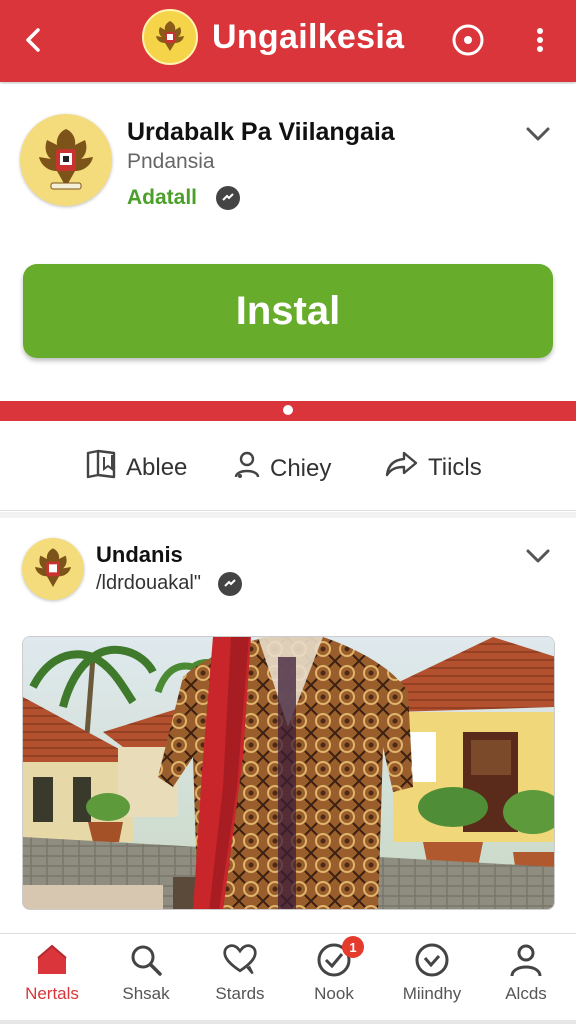  I want to click on action-tiicls: Tiicls, so click(433, 467).